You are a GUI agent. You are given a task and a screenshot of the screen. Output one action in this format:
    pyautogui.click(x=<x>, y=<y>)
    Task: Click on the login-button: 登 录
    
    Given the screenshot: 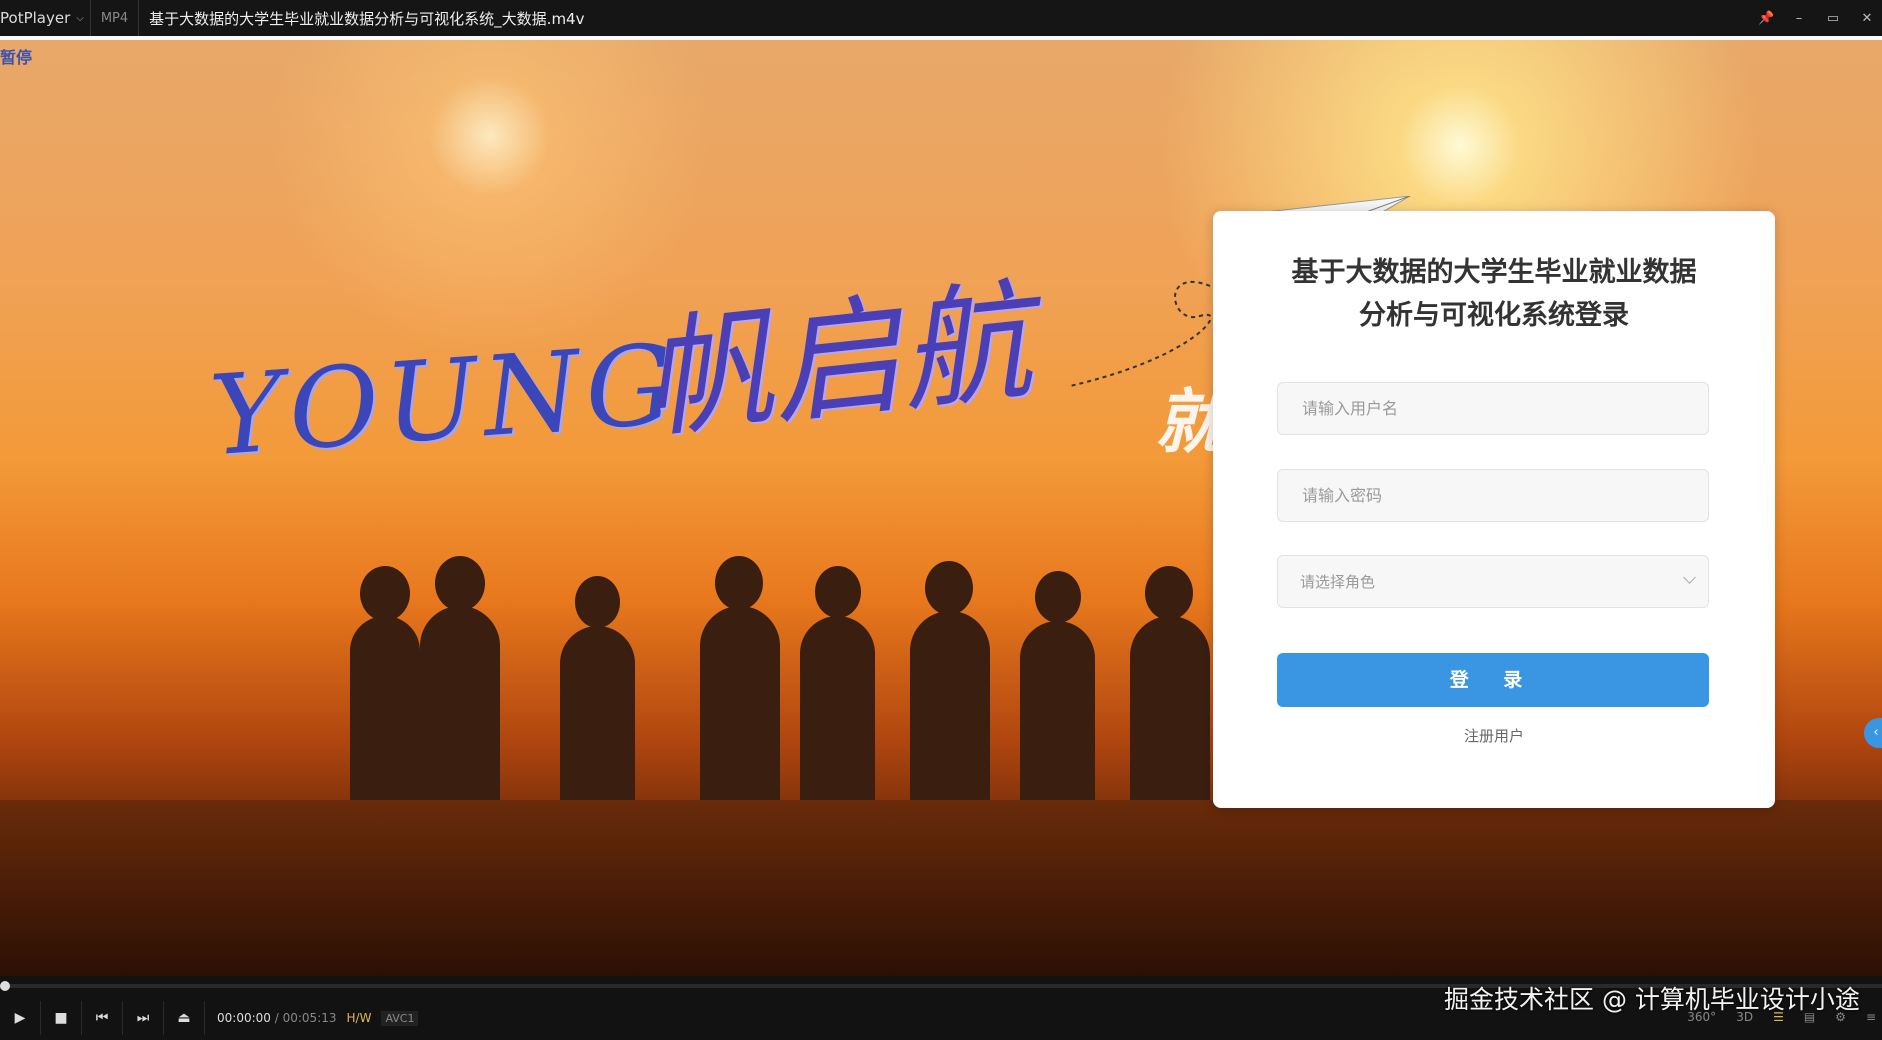 What is the action you would take?
    pyautogui.click(x=1493, y=680)
    